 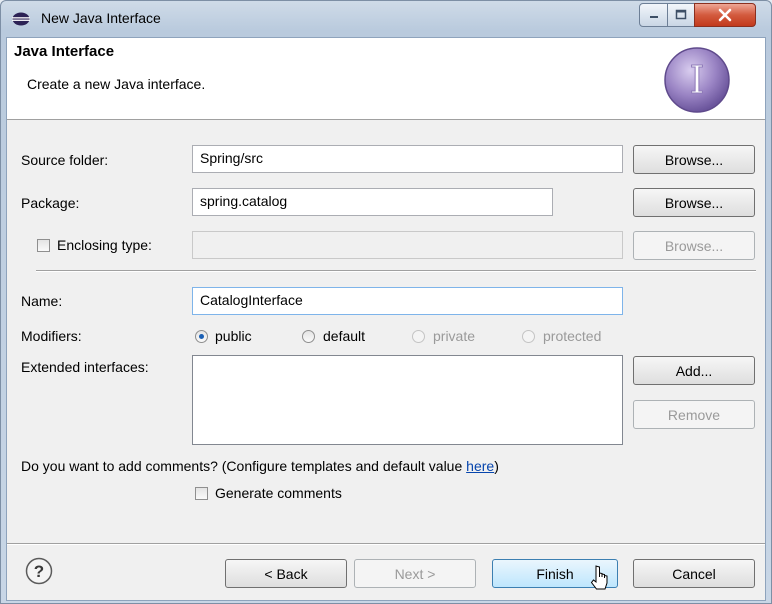 I want to click on source-folder-label: Source folder:, so click(x=65, y=160).